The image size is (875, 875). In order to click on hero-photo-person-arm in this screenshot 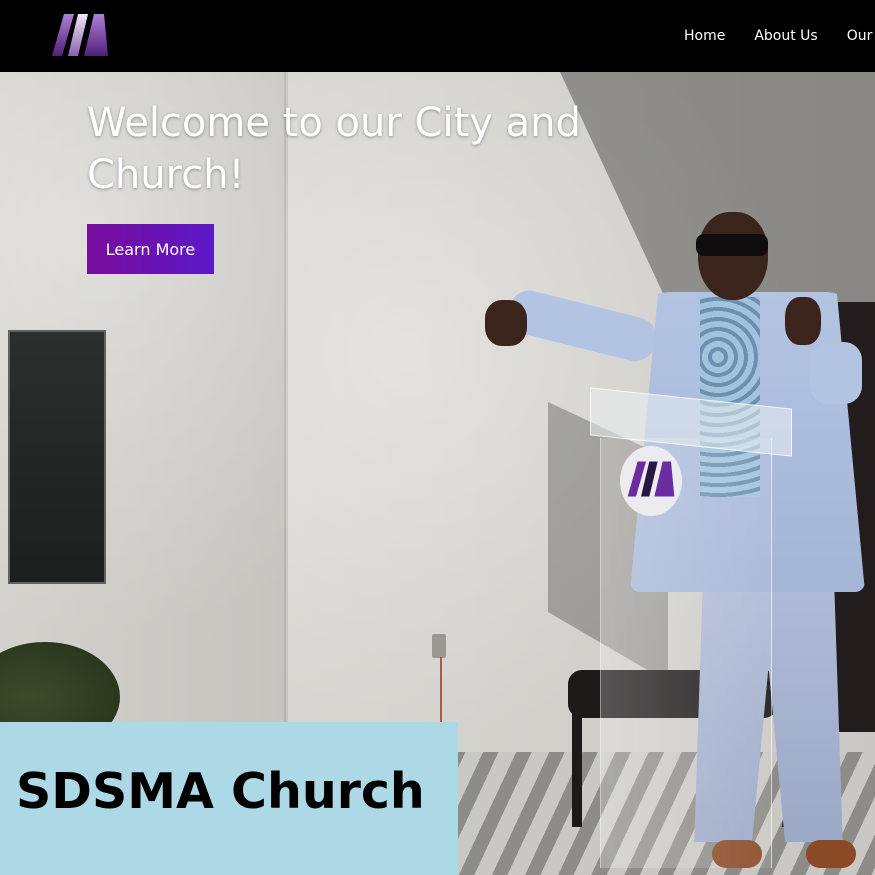, I will do `click(836, 373)`.